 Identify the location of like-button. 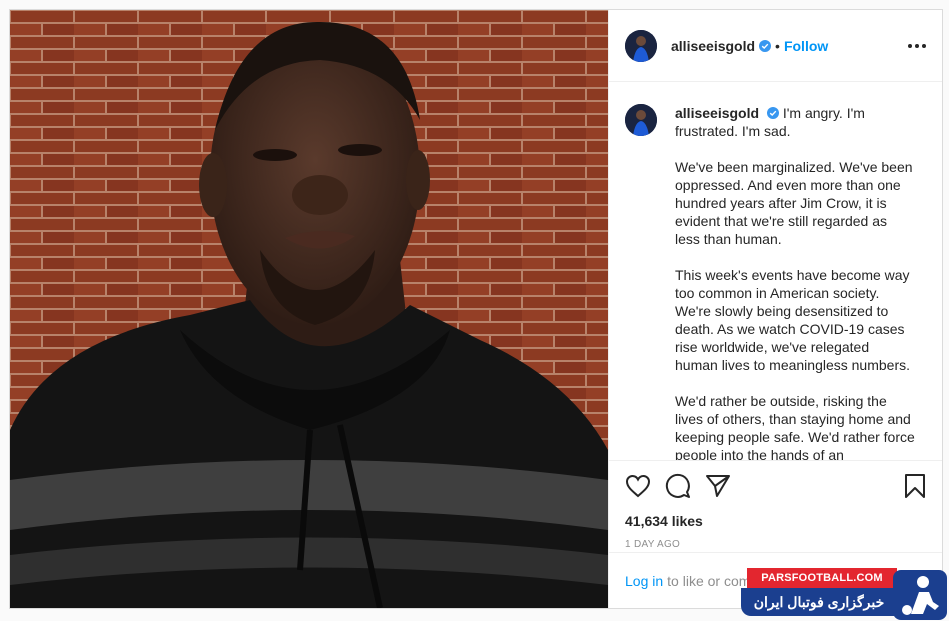
(645, 486).